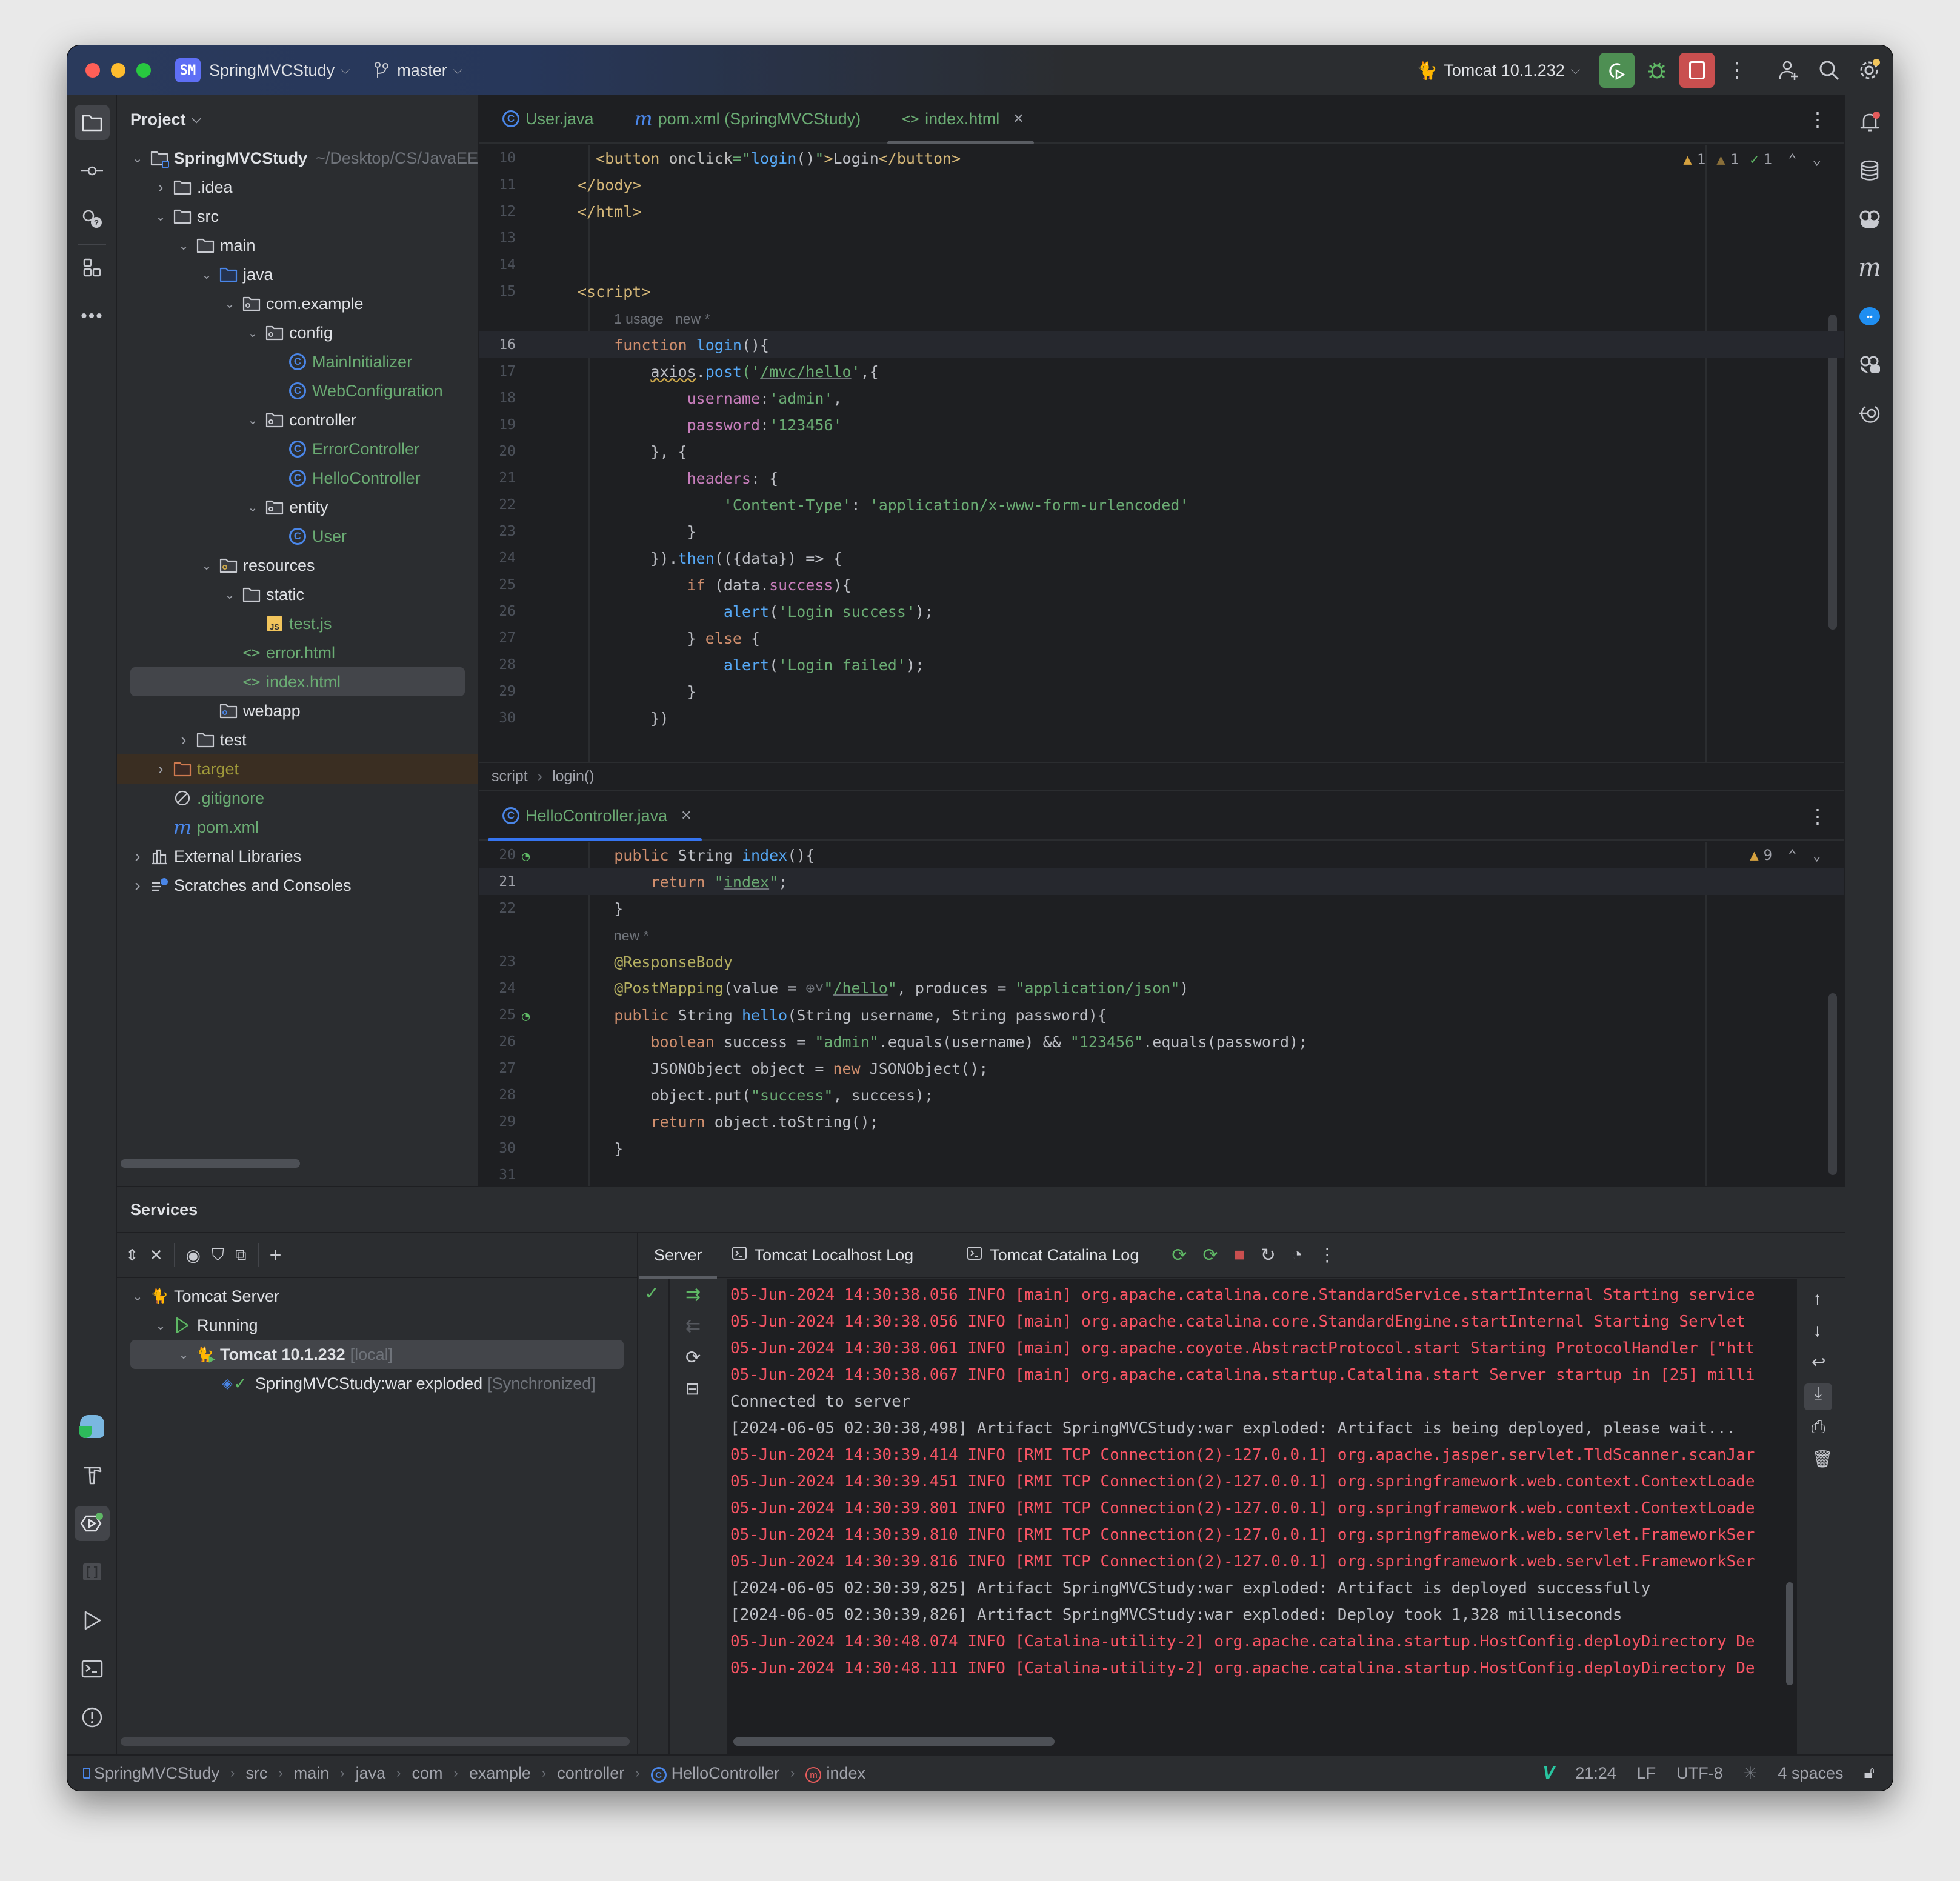  I want to click on run-tool-button, so click(92, 1620).